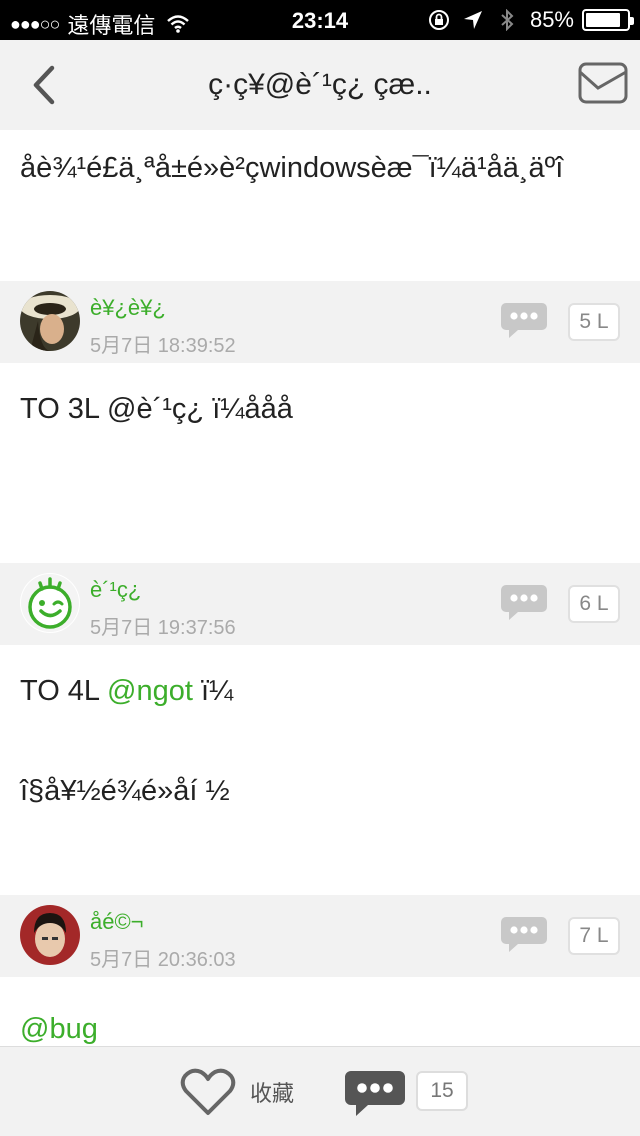 Image resolution: width=640 pixels, height=1136 pixels. I want to click on page-title: ç·ç¥@è´¹ç¿ çæ.., so click(320, 84).